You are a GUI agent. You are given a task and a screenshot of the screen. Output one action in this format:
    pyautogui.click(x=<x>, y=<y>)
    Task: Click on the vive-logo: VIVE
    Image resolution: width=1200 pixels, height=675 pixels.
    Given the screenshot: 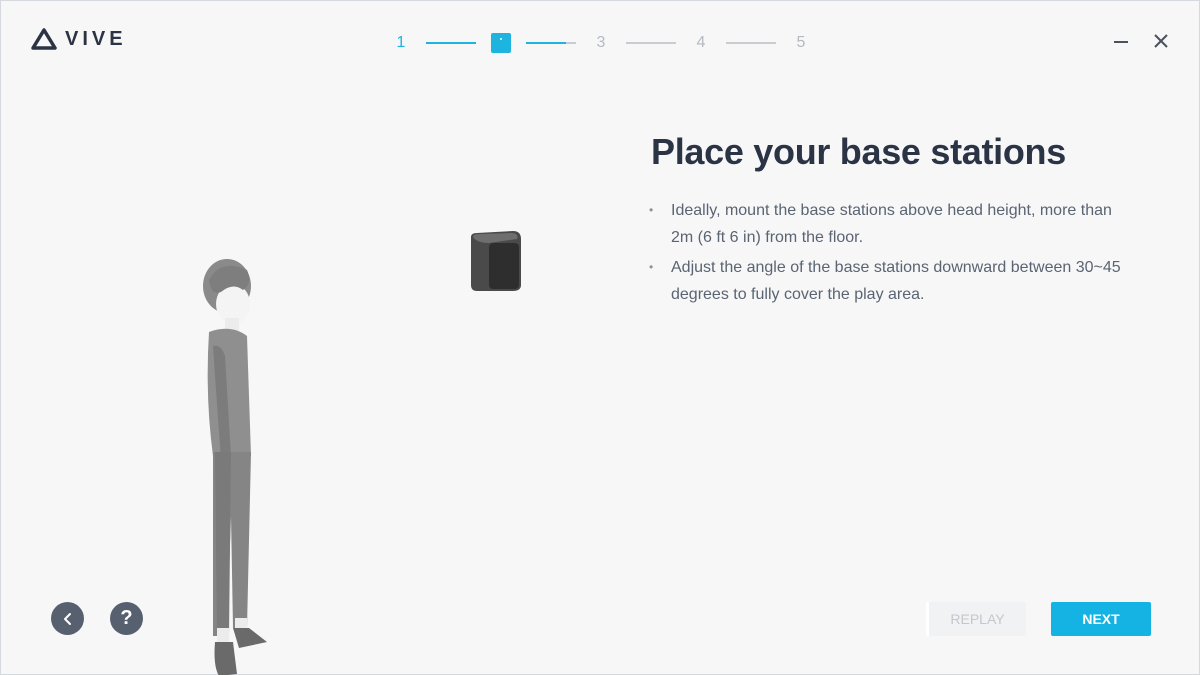 What is the action you would take?
    pyautogui.click(x=79, y=39)
    